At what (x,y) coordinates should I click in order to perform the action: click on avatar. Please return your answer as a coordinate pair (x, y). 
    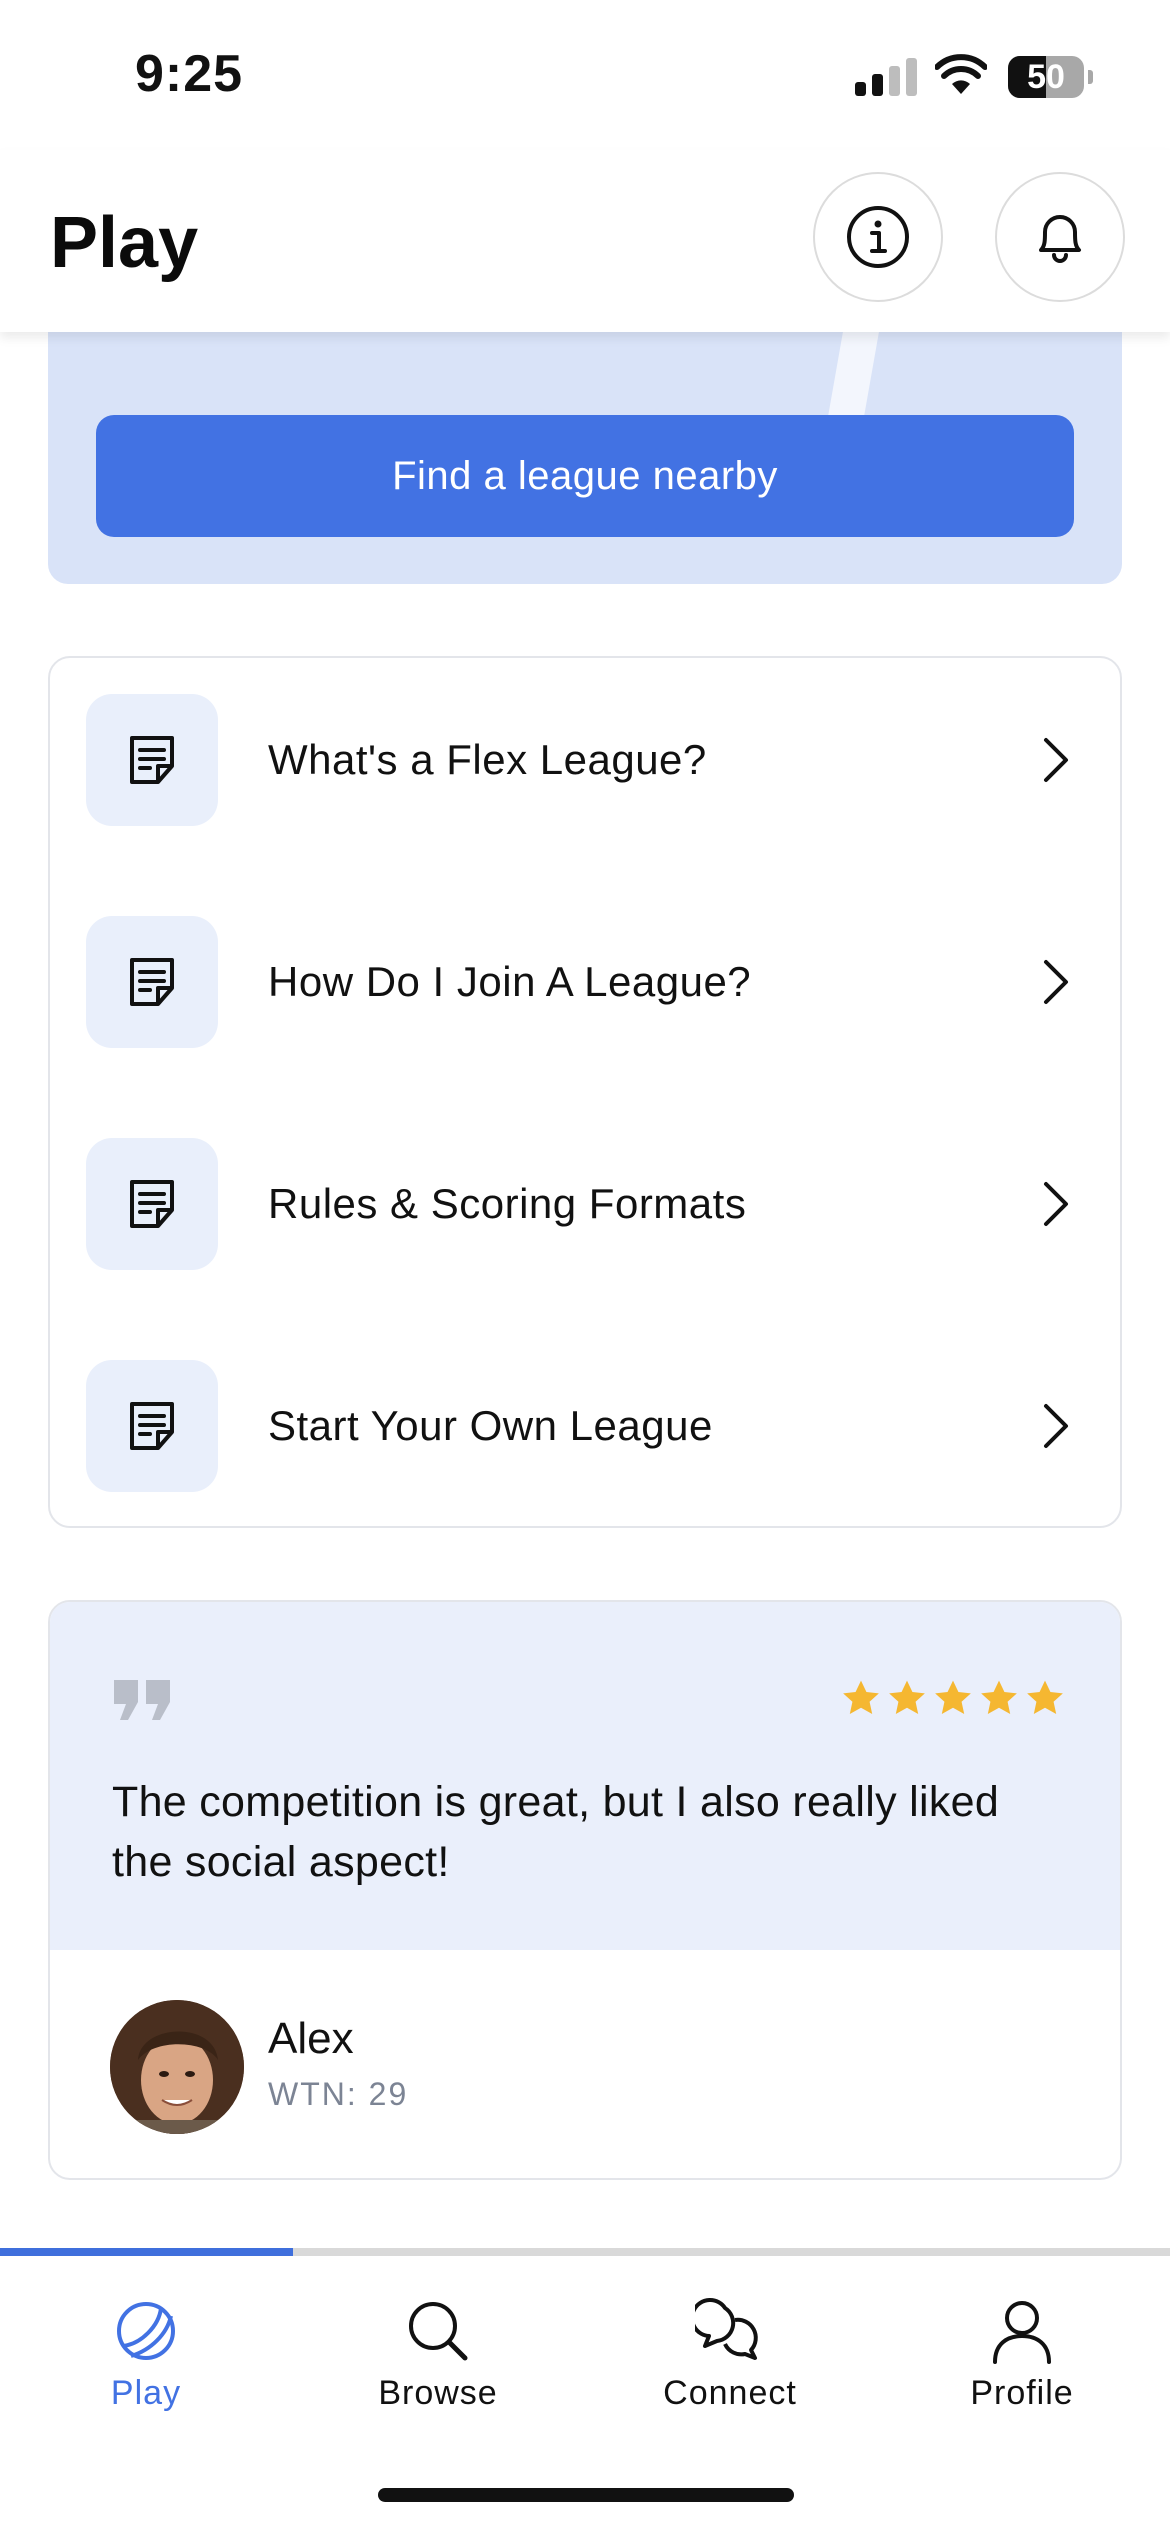
    Looking at the image, I should click on (177, 2067).